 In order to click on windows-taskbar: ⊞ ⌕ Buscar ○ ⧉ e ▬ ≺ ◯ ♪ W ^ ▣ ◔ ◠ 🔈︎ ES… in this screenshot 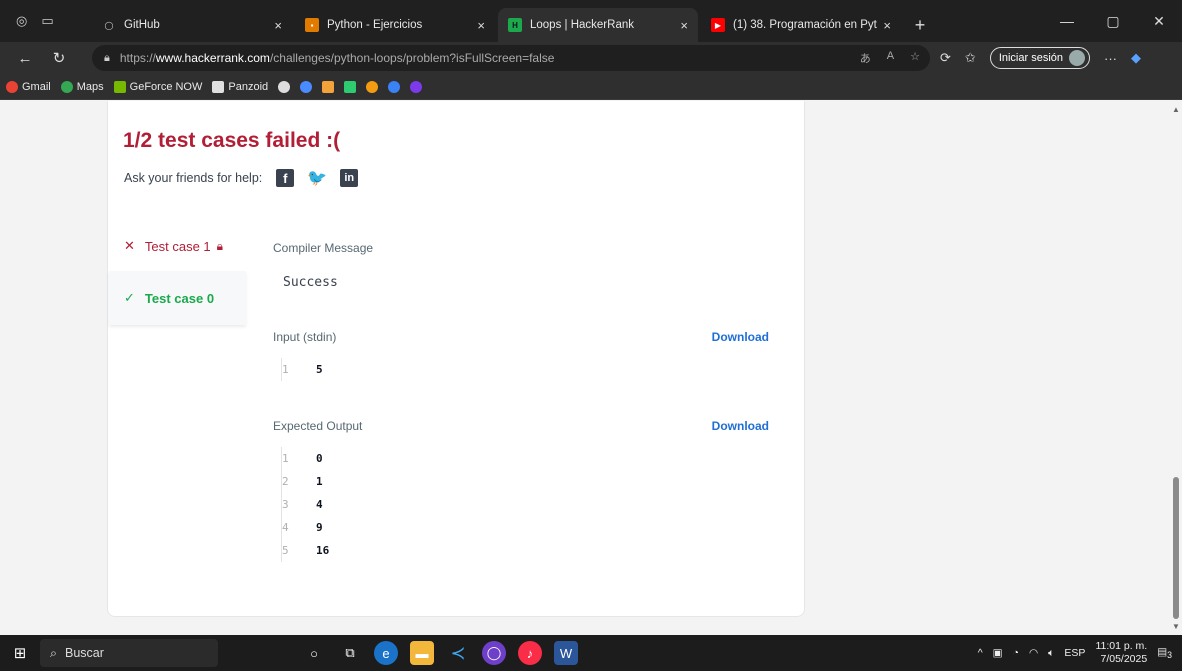, I will do `click(591, 653)`.